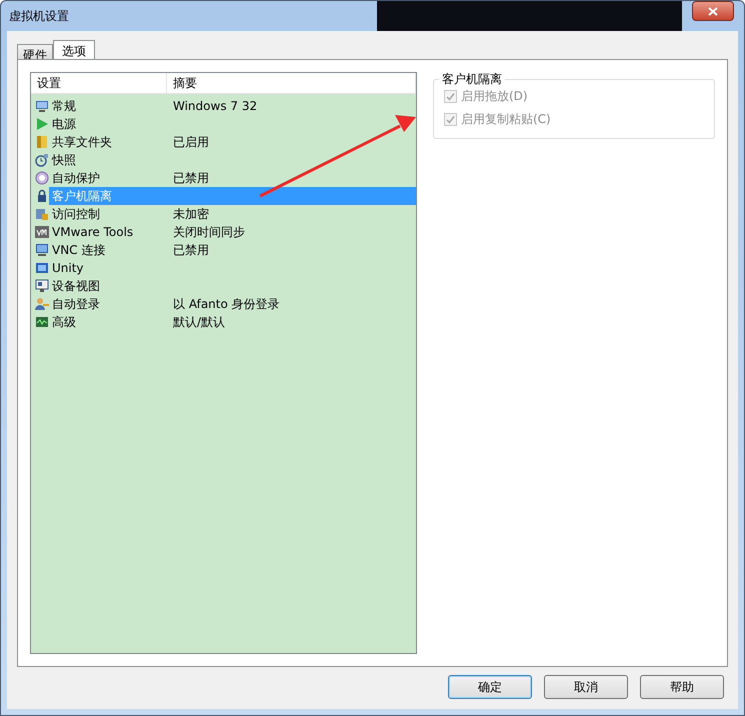 The height and width of the screenshot is (716, 745). What do you see at coordinates (199, 322) in the screenshot?
I see `setting-summary: 默认/默认` at bounding box center [199, 322].